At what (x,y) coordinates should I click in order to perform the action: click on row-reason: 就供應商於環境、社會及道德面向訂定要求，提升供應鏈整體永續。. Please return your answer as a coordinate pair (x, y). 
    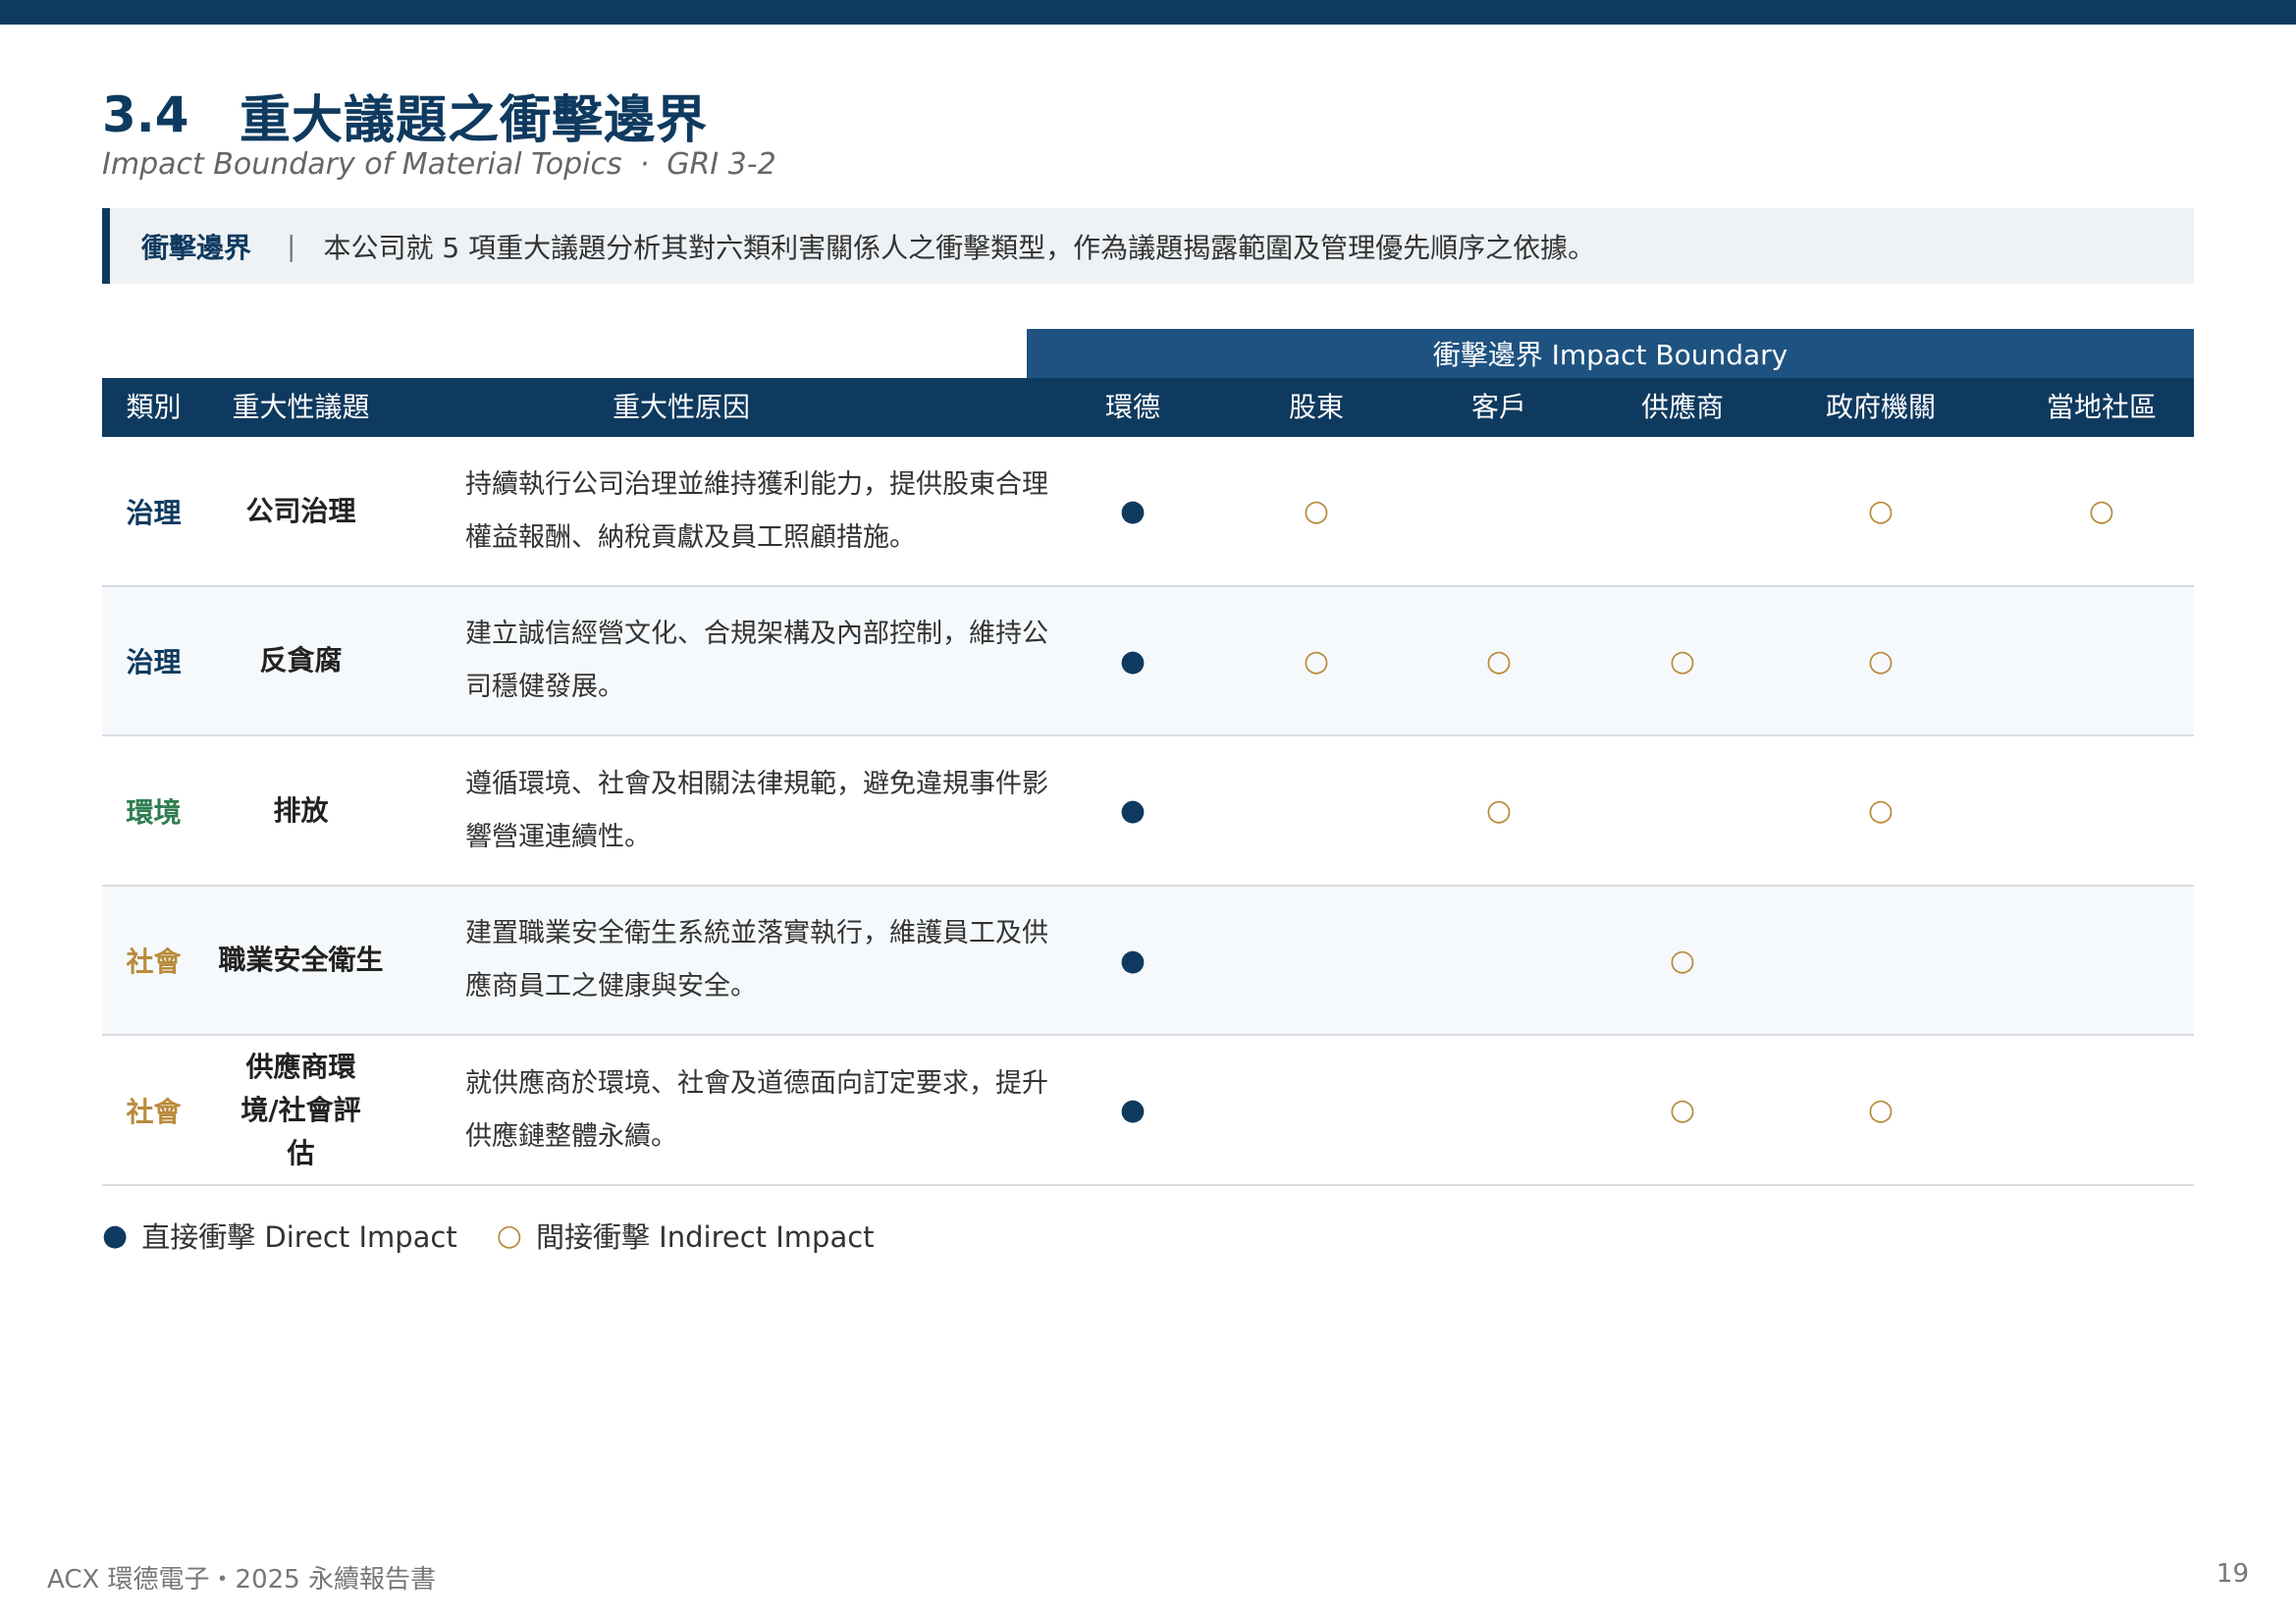
    Looking at the image, I should click on (756, 1109).